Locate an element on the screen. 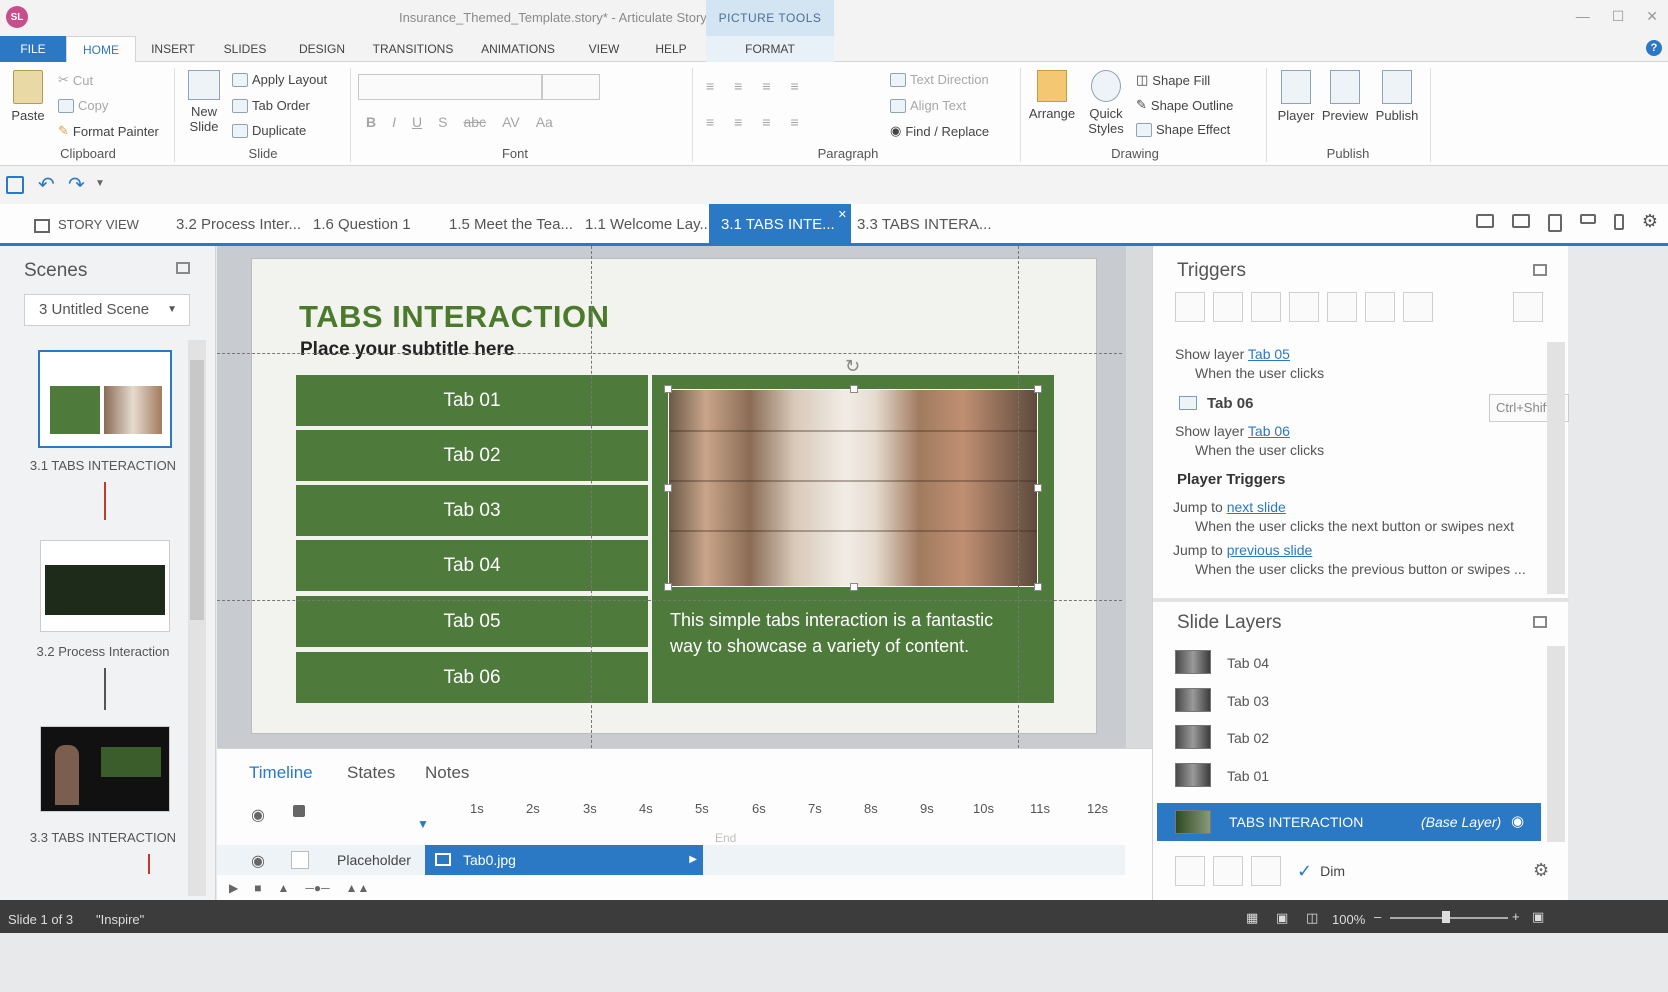 Image resolution: width=1668 pixels, height=992 pixels. paste-button: Paste is located at coordinates (28, 96).